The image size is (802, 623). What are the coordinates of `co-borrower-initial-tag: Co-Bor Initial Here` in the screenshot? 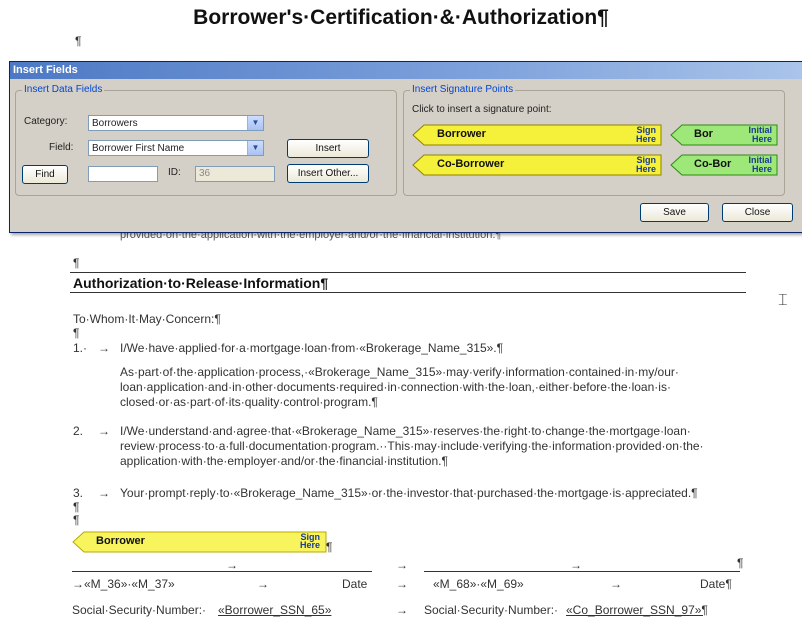 It's located at (725, 165).